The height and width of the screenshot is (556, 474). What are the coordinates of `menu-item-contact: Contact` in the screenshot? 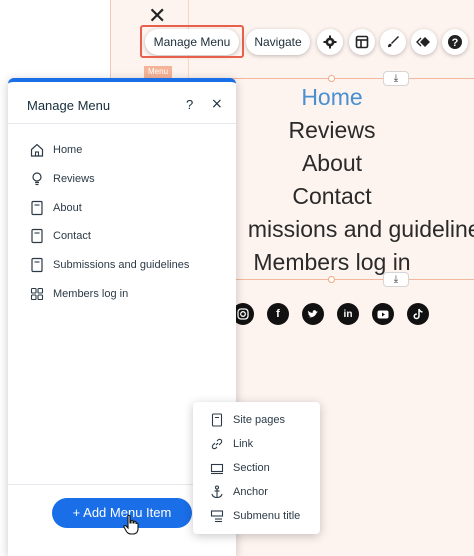 It's located at (122, 236).